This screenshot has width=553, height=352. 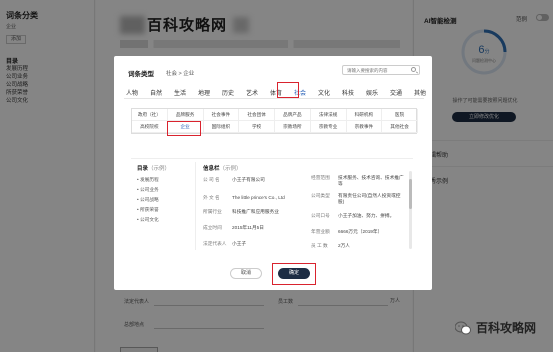 I want to click on info-value: 小王子有限公司, so click(x=248, y=179).